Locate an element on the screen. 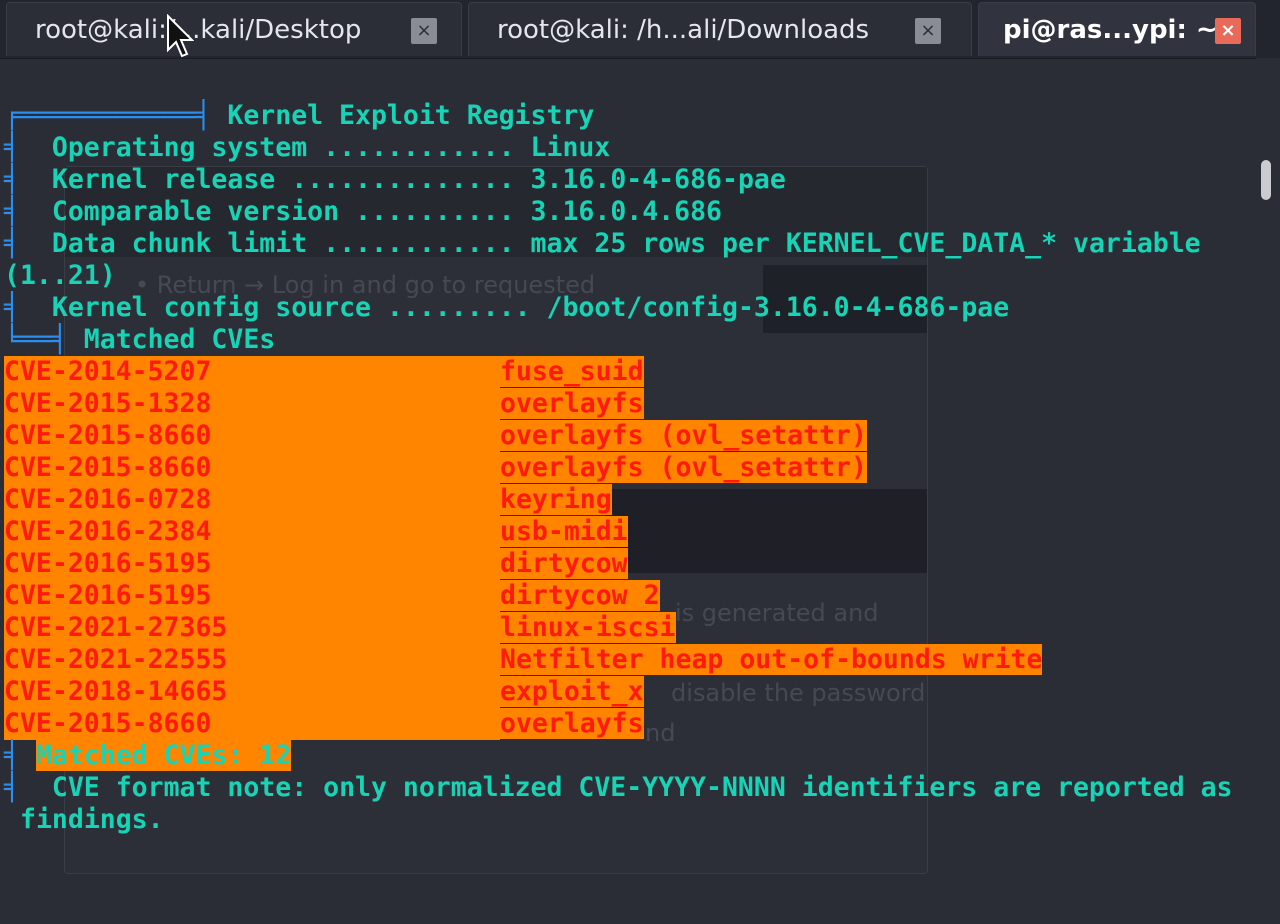 Image resolution: width=1280 pixels, height=924 pixels. tab-label: root@kali:/...kali/Desktop is located at coordinates (198, 30).